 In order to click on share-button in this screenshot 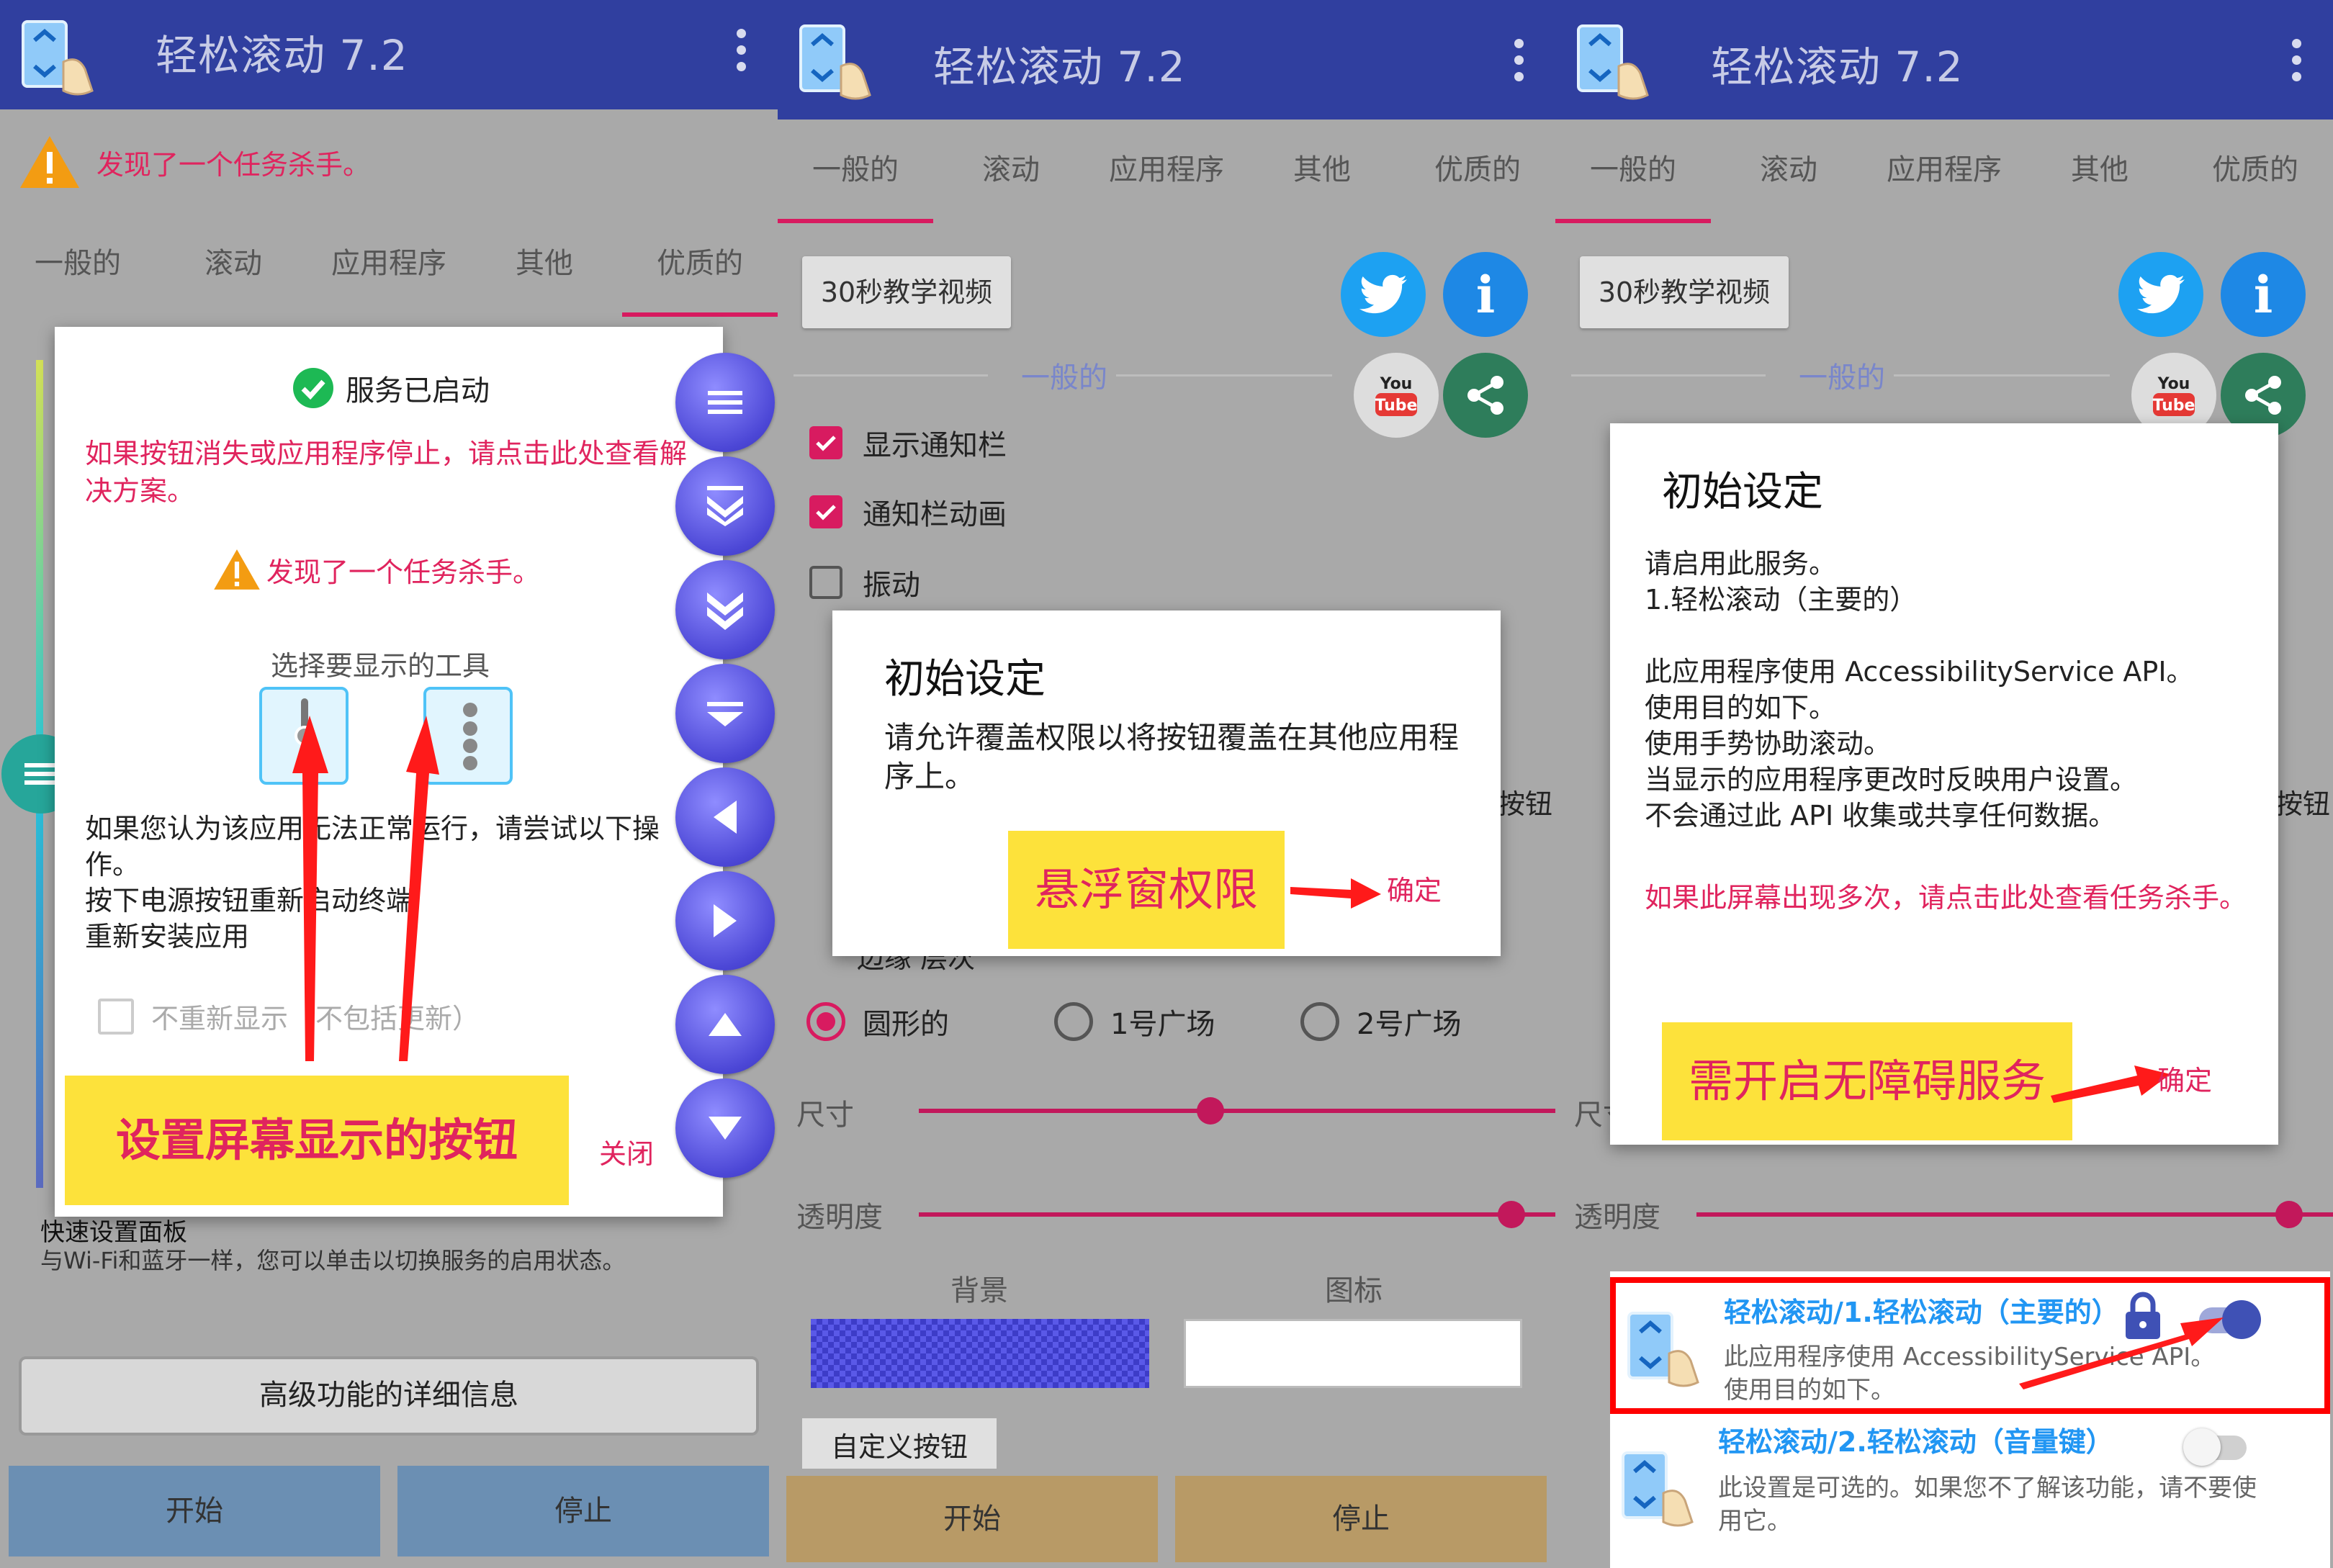, I will do `click(1485, 395)`.